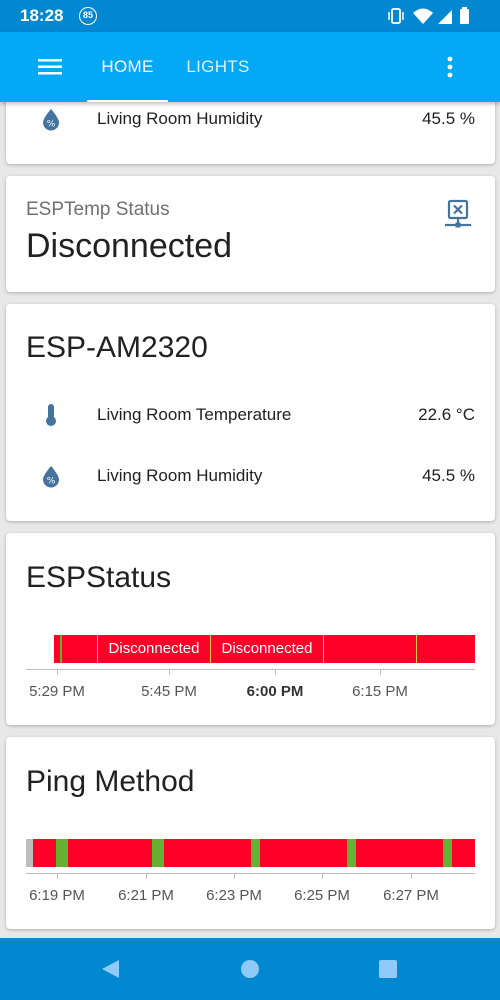 This screenshot has width=500, height=1000. What do you see at coordinates (194, 414) in the screenshot?
I see `entity-name: Living Room Temperature` at bounding box center [194, 414].